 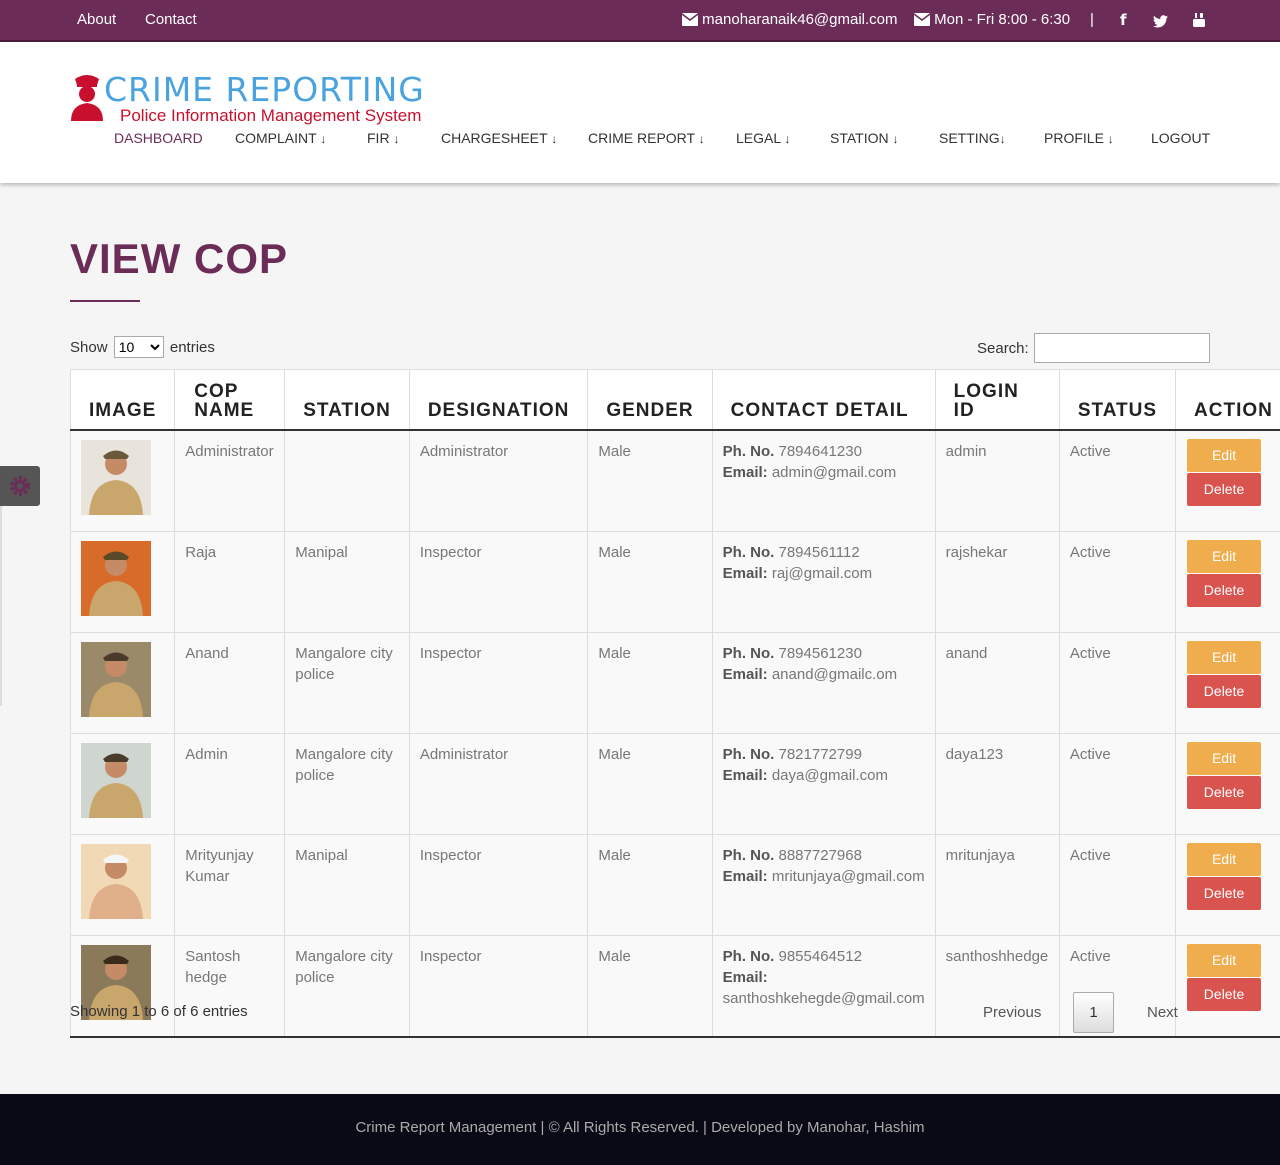 What do you see at coordinates (171, 19) in the screenshot?
I see `contact-link: Contact` at bounding box center [171, 19].